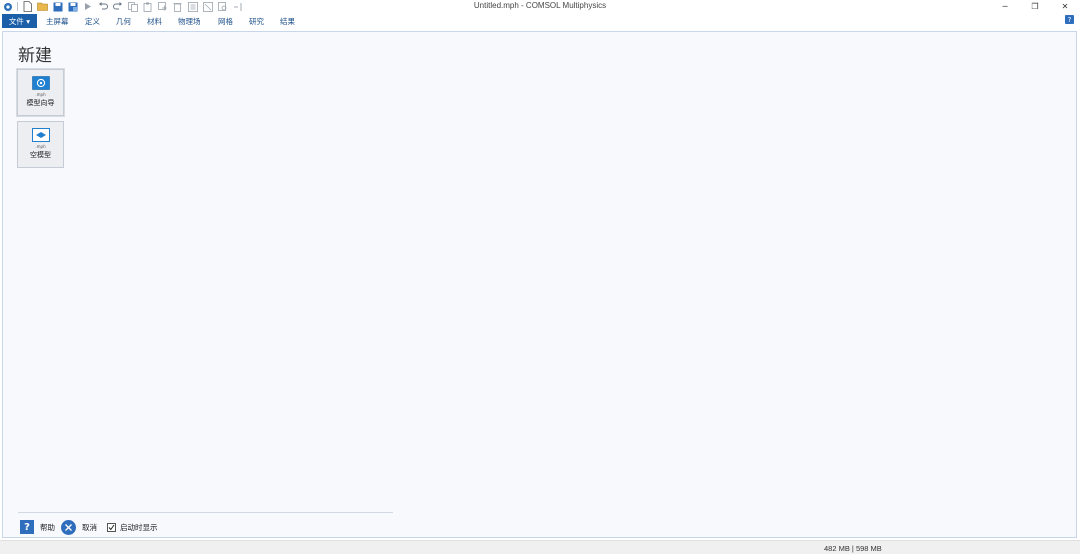  I want to click on window-title: Untitled.mph - COMSOL Multiphysics, so click(540, 5).